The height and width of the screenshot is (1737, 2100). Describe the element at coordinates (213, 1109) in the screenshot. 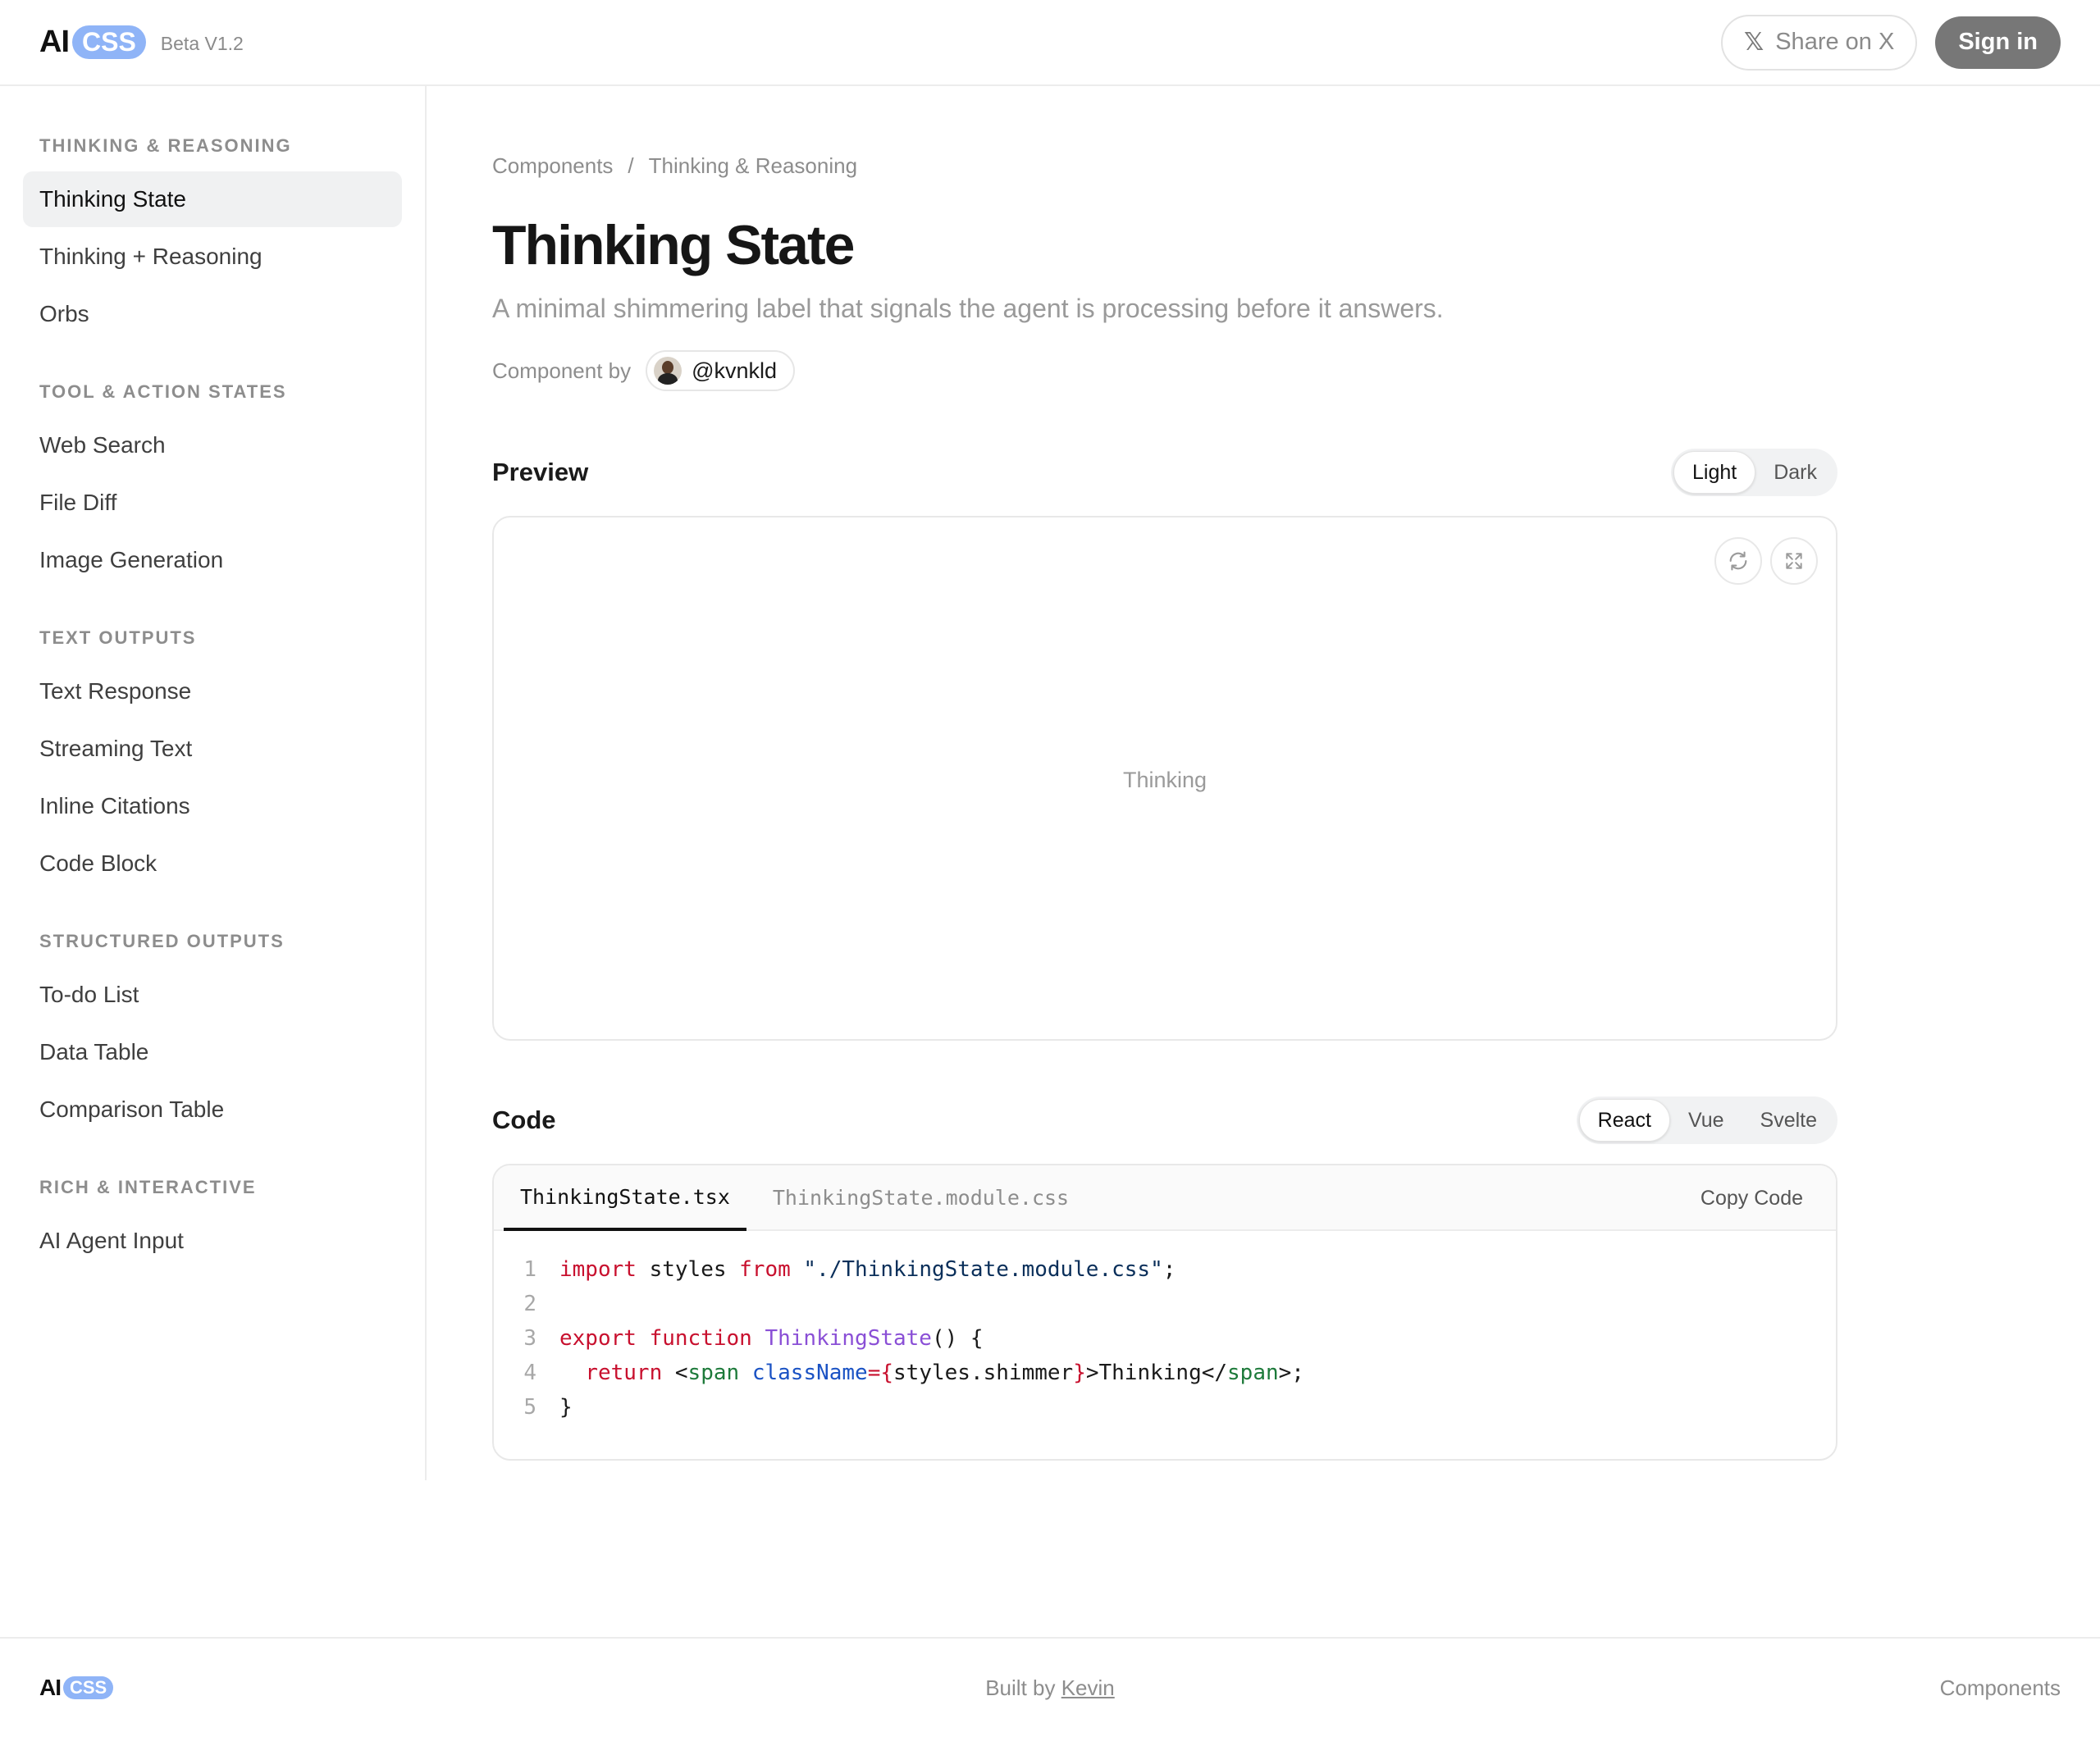

I see `sidebar-item-comparison-table: Comparison Table` at that location.